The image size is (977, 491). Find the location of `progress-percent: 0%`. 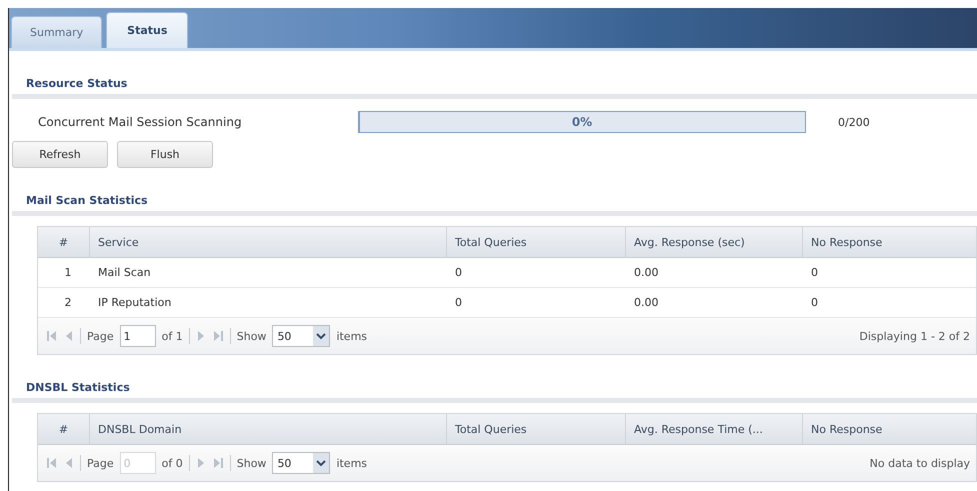

progress-percent: 0% is located at coordinates (582, 122).